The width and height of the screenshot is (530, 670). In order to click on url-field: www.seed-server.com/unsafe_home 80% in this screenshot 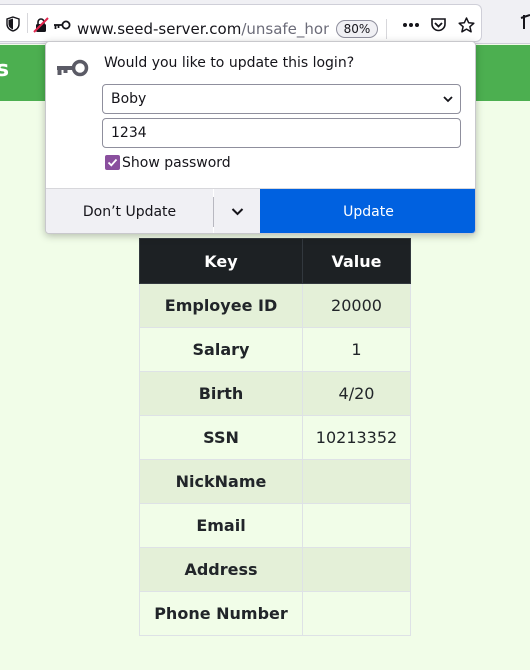, I will do `click(241, 23)`.